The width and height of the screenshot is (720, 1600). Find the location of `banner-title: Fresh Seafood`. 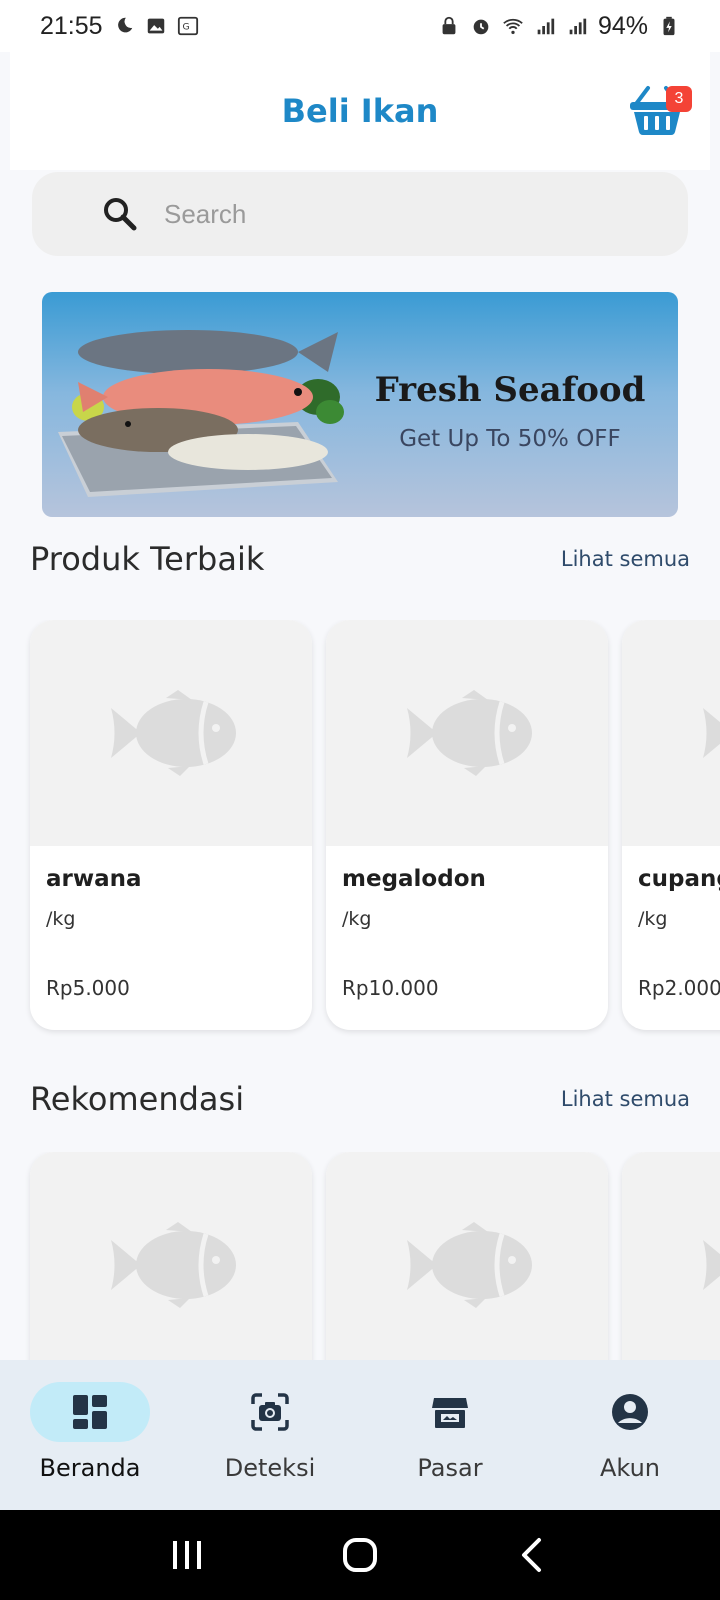

banner-title: Fresh Seafood is located at coordinates (510, 390).